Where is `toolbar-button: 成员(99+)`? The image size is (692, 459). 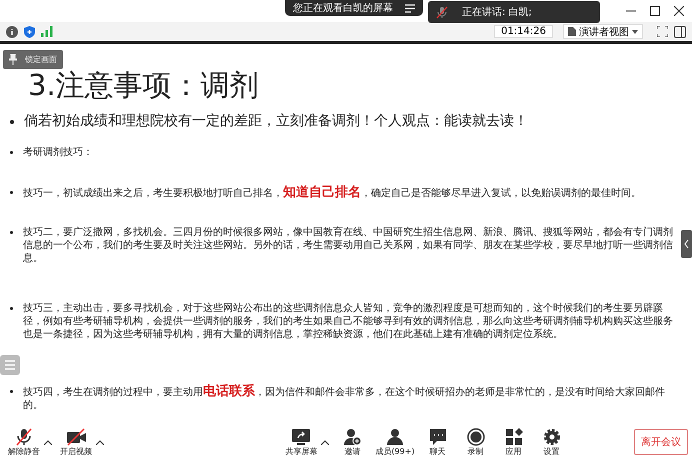
toolbar-button: 成员(99+) is located at coordinates (395, 442).